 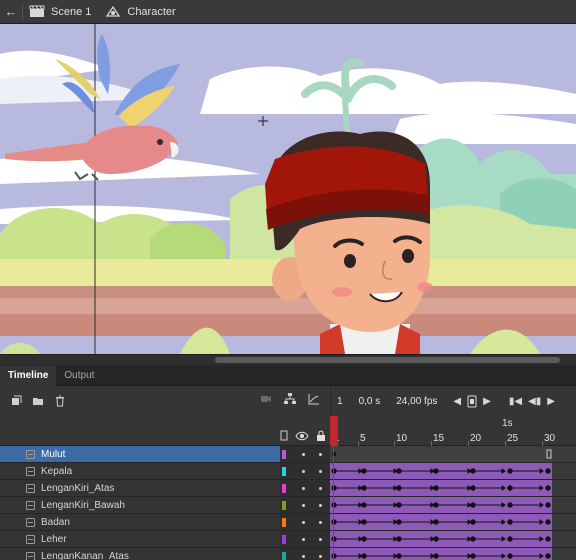 What do you see at coordinates (288, 454) in the screenshot?
I see `layer-row: Mulut` at bounding box center [288, 454].